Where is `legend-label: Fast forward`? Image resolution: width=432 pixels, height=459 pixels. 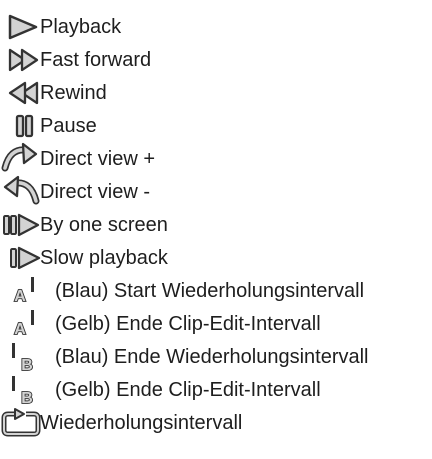 legend-label: Fast forward is located at coordinates (96, 60).